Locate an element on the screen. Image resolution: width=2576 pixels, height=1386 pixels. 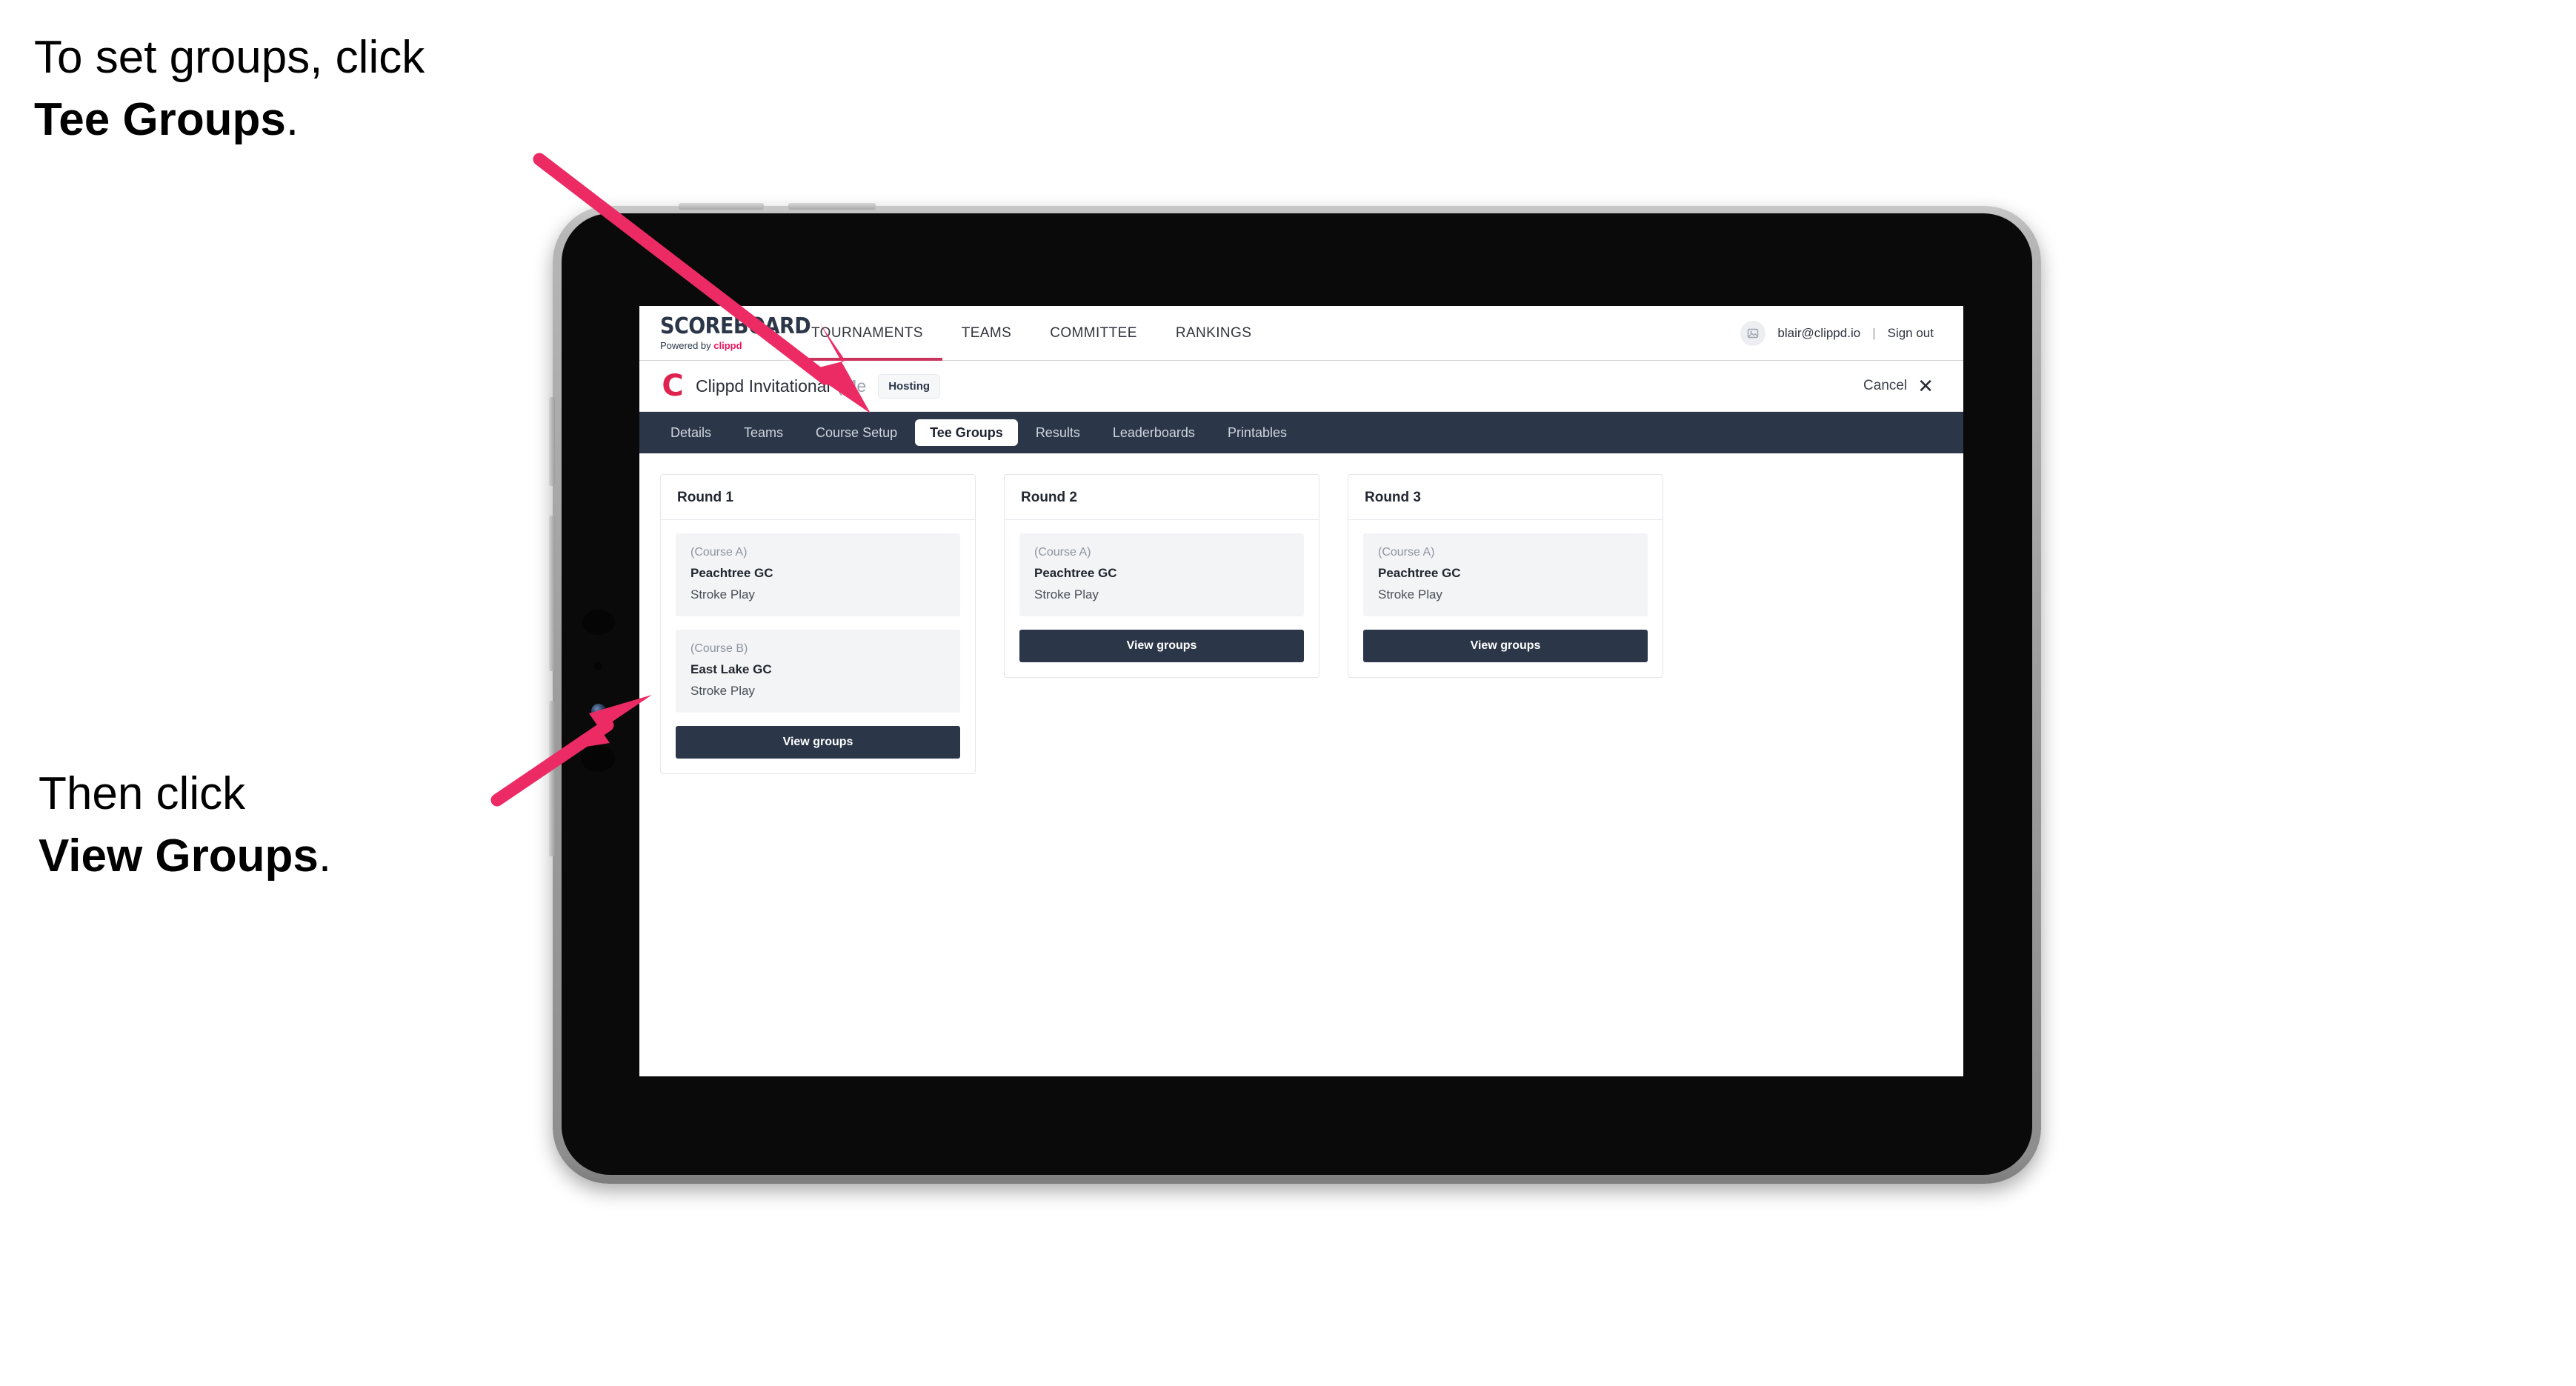
hosting-badge: Hosting is located at coordinates (909, 386).